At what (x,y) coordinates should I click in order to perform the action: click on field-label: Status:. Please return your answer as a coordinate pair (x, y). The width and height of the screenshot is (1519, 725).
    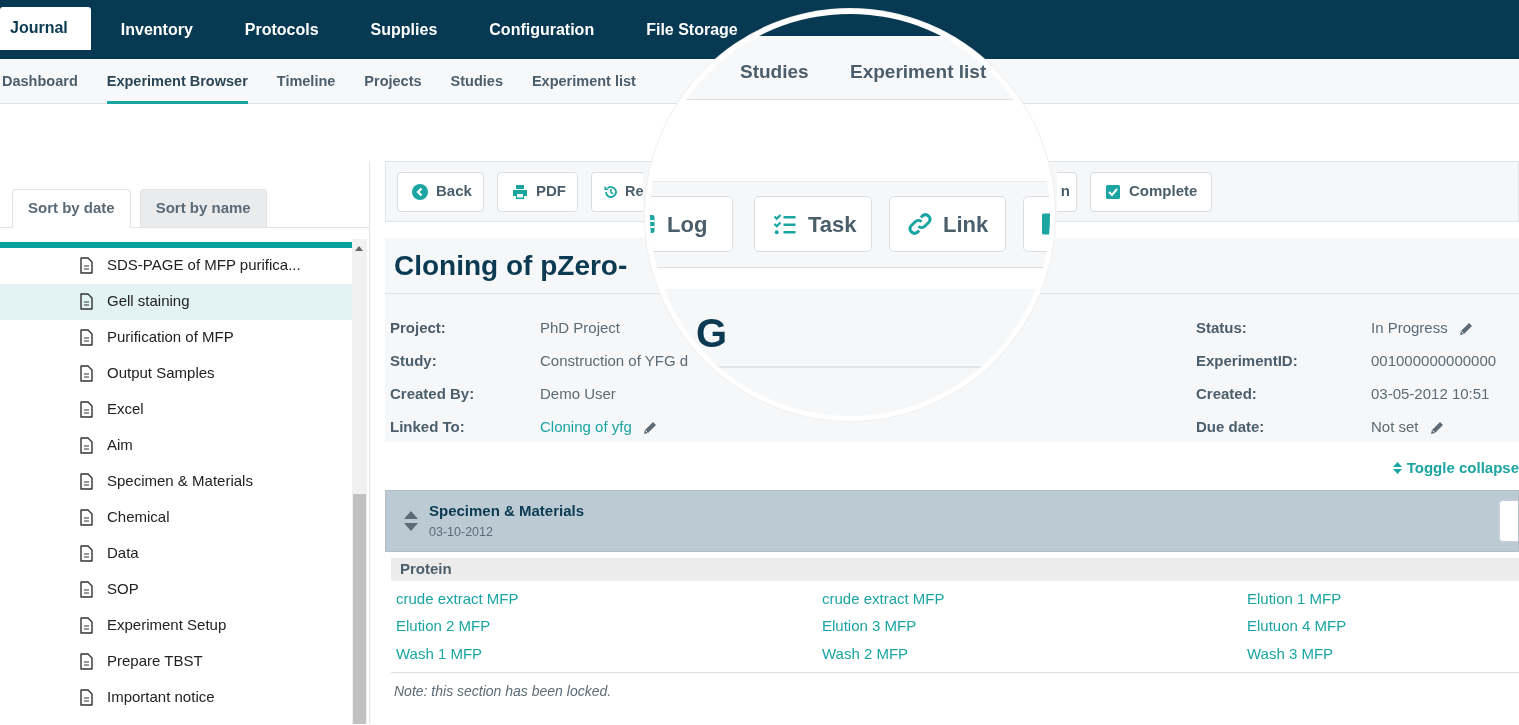
    Looking at the image, I should click on (1222, 328).